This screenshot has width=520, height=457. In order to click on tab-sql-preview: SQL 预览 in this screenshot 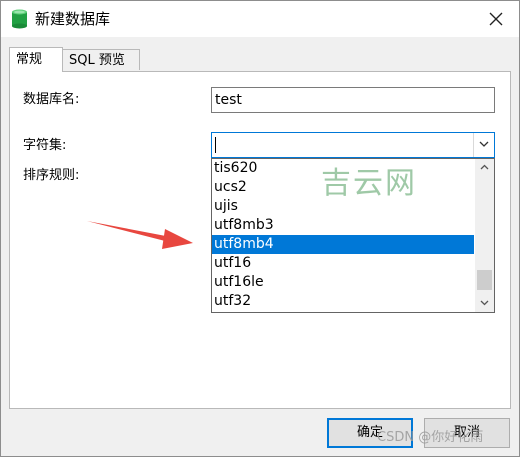, I will do `click(101, 59)`.